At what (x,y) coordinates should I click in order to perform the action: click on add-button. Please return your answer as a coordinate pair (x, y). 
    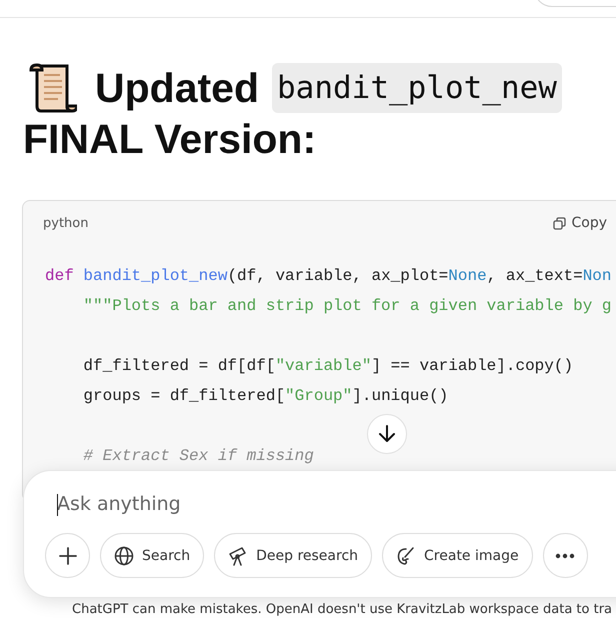
    Looking at the image, I should click on (67, 555).